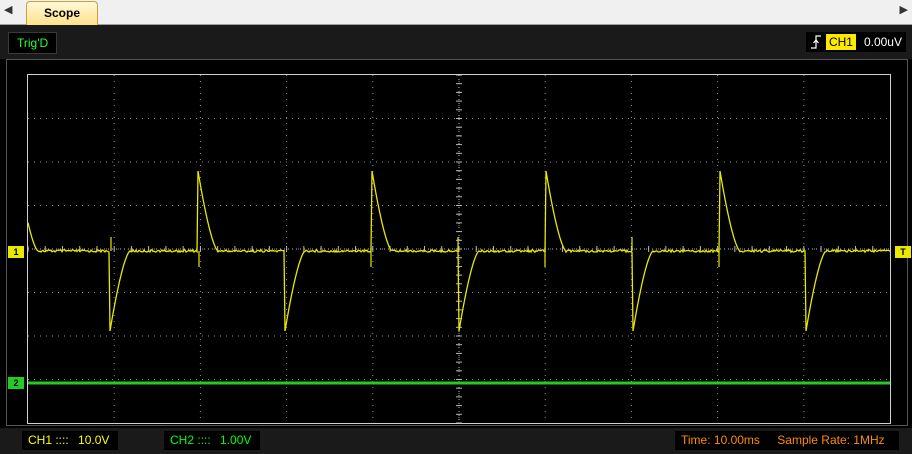  I want to click on ch2-marker: 2, so click(16, 383).